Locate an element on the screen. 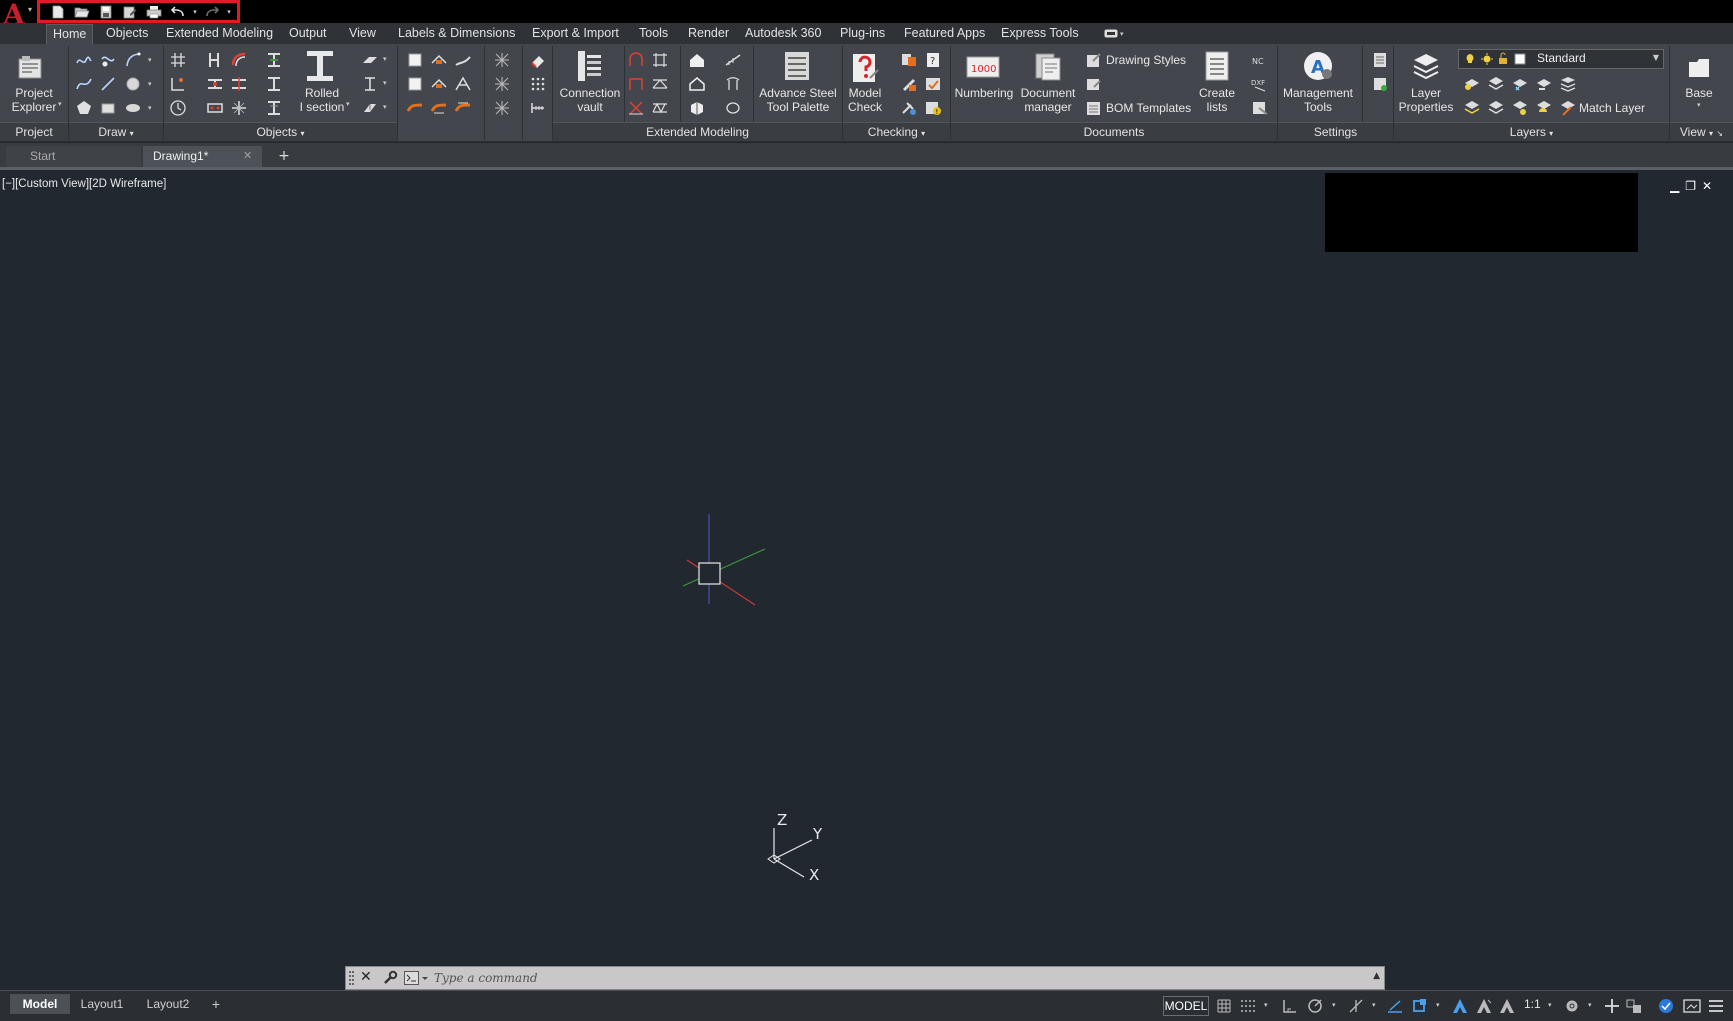 This screenshot has width=1733, height=1021. layer-thaw-icon is located at coordinates (1520, 108).